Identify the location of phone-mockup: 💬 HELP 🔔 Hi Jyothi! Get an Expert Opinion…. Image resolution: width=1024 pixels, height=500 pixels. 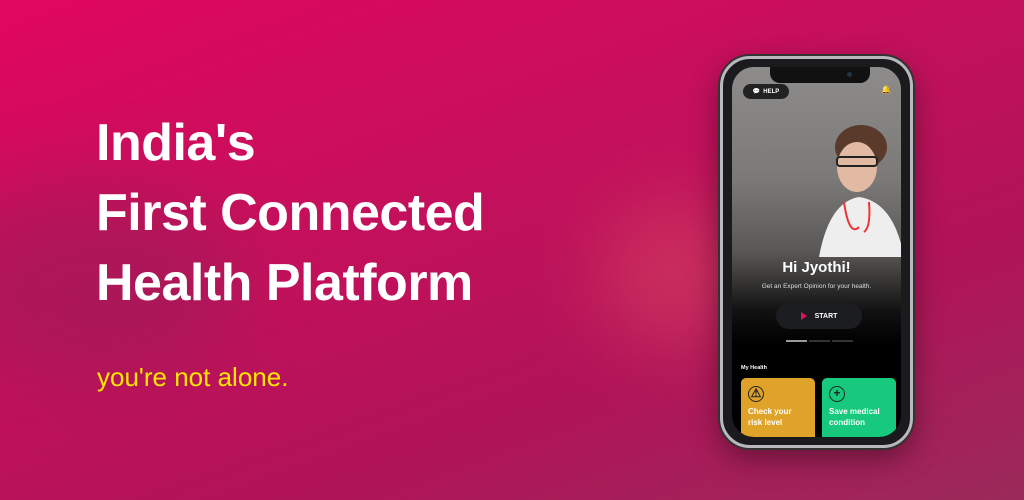
(816, 252).